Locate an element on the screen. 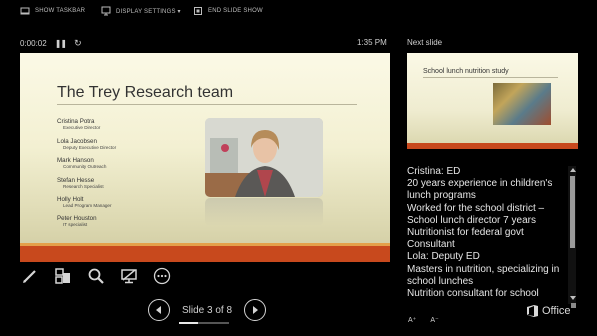 This screenshot has height=336, width=597. person-entry: Lola Jacobsen Deputy Executive Director is located at coordinates (86, 144).